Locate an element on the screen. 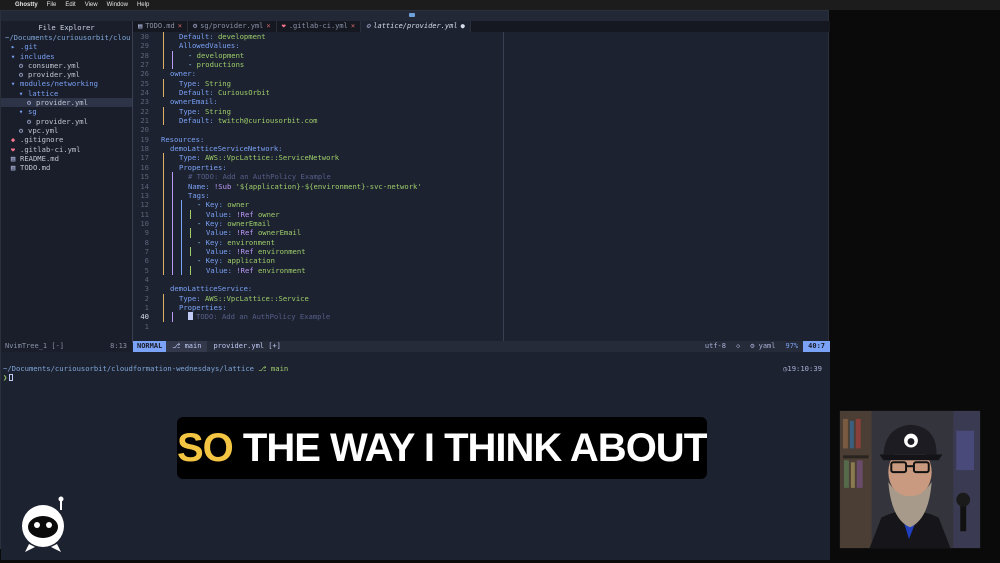  buffer-tab: ▤ TODO.md × is located at coordinates (160, 26).